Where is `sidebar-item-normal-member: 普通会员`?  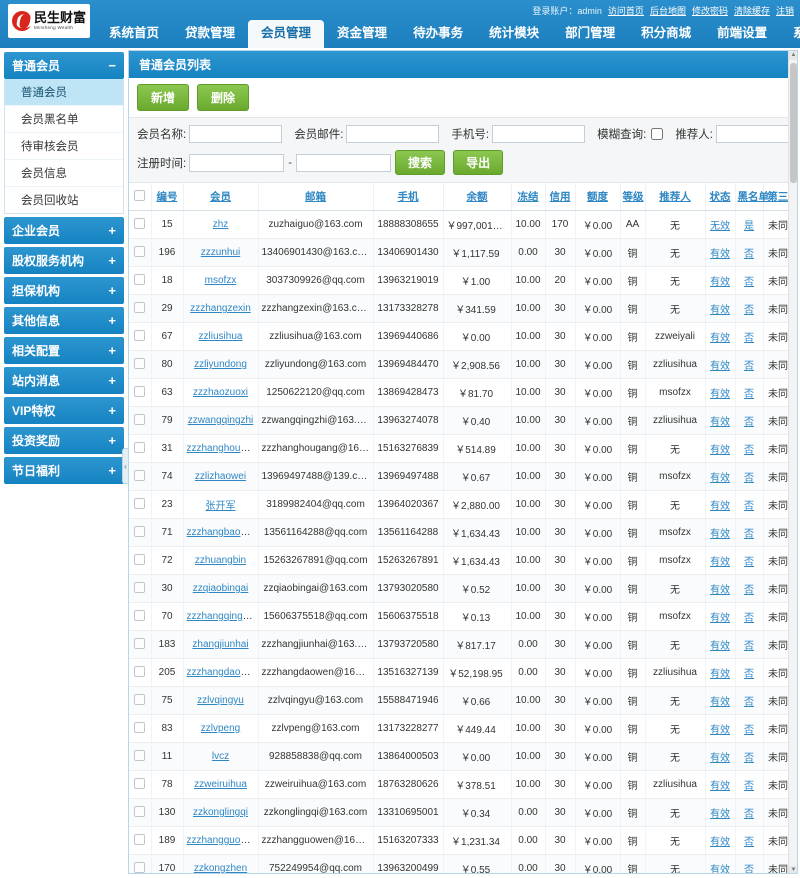 sidebar-item-normal-member: 普通会员 is located at coordinates (64, 92).